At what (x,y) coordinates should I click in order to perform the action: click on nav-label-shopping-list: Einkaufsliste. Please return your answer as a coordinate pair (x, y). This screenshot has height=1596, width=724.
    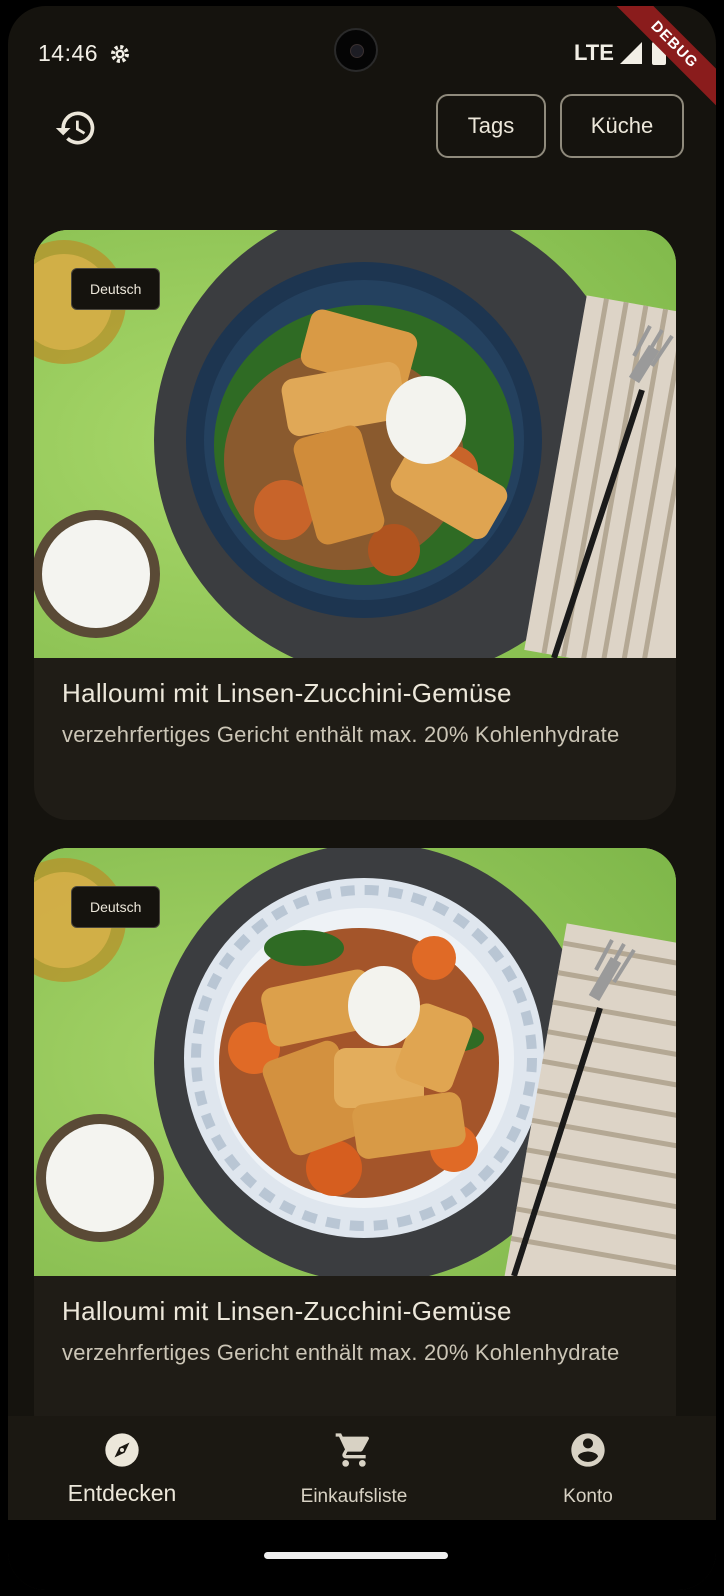
    Looking at the image, I should click on (354, 1496).